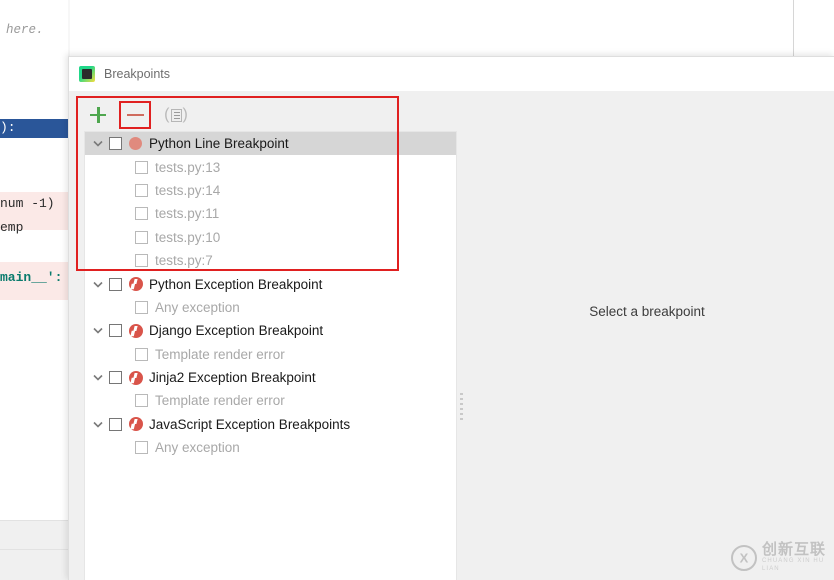  What do you see at coordinates (793, 28) in the screenshot?
I see `editor-vertical-divider` at bounding box center [793, 28].